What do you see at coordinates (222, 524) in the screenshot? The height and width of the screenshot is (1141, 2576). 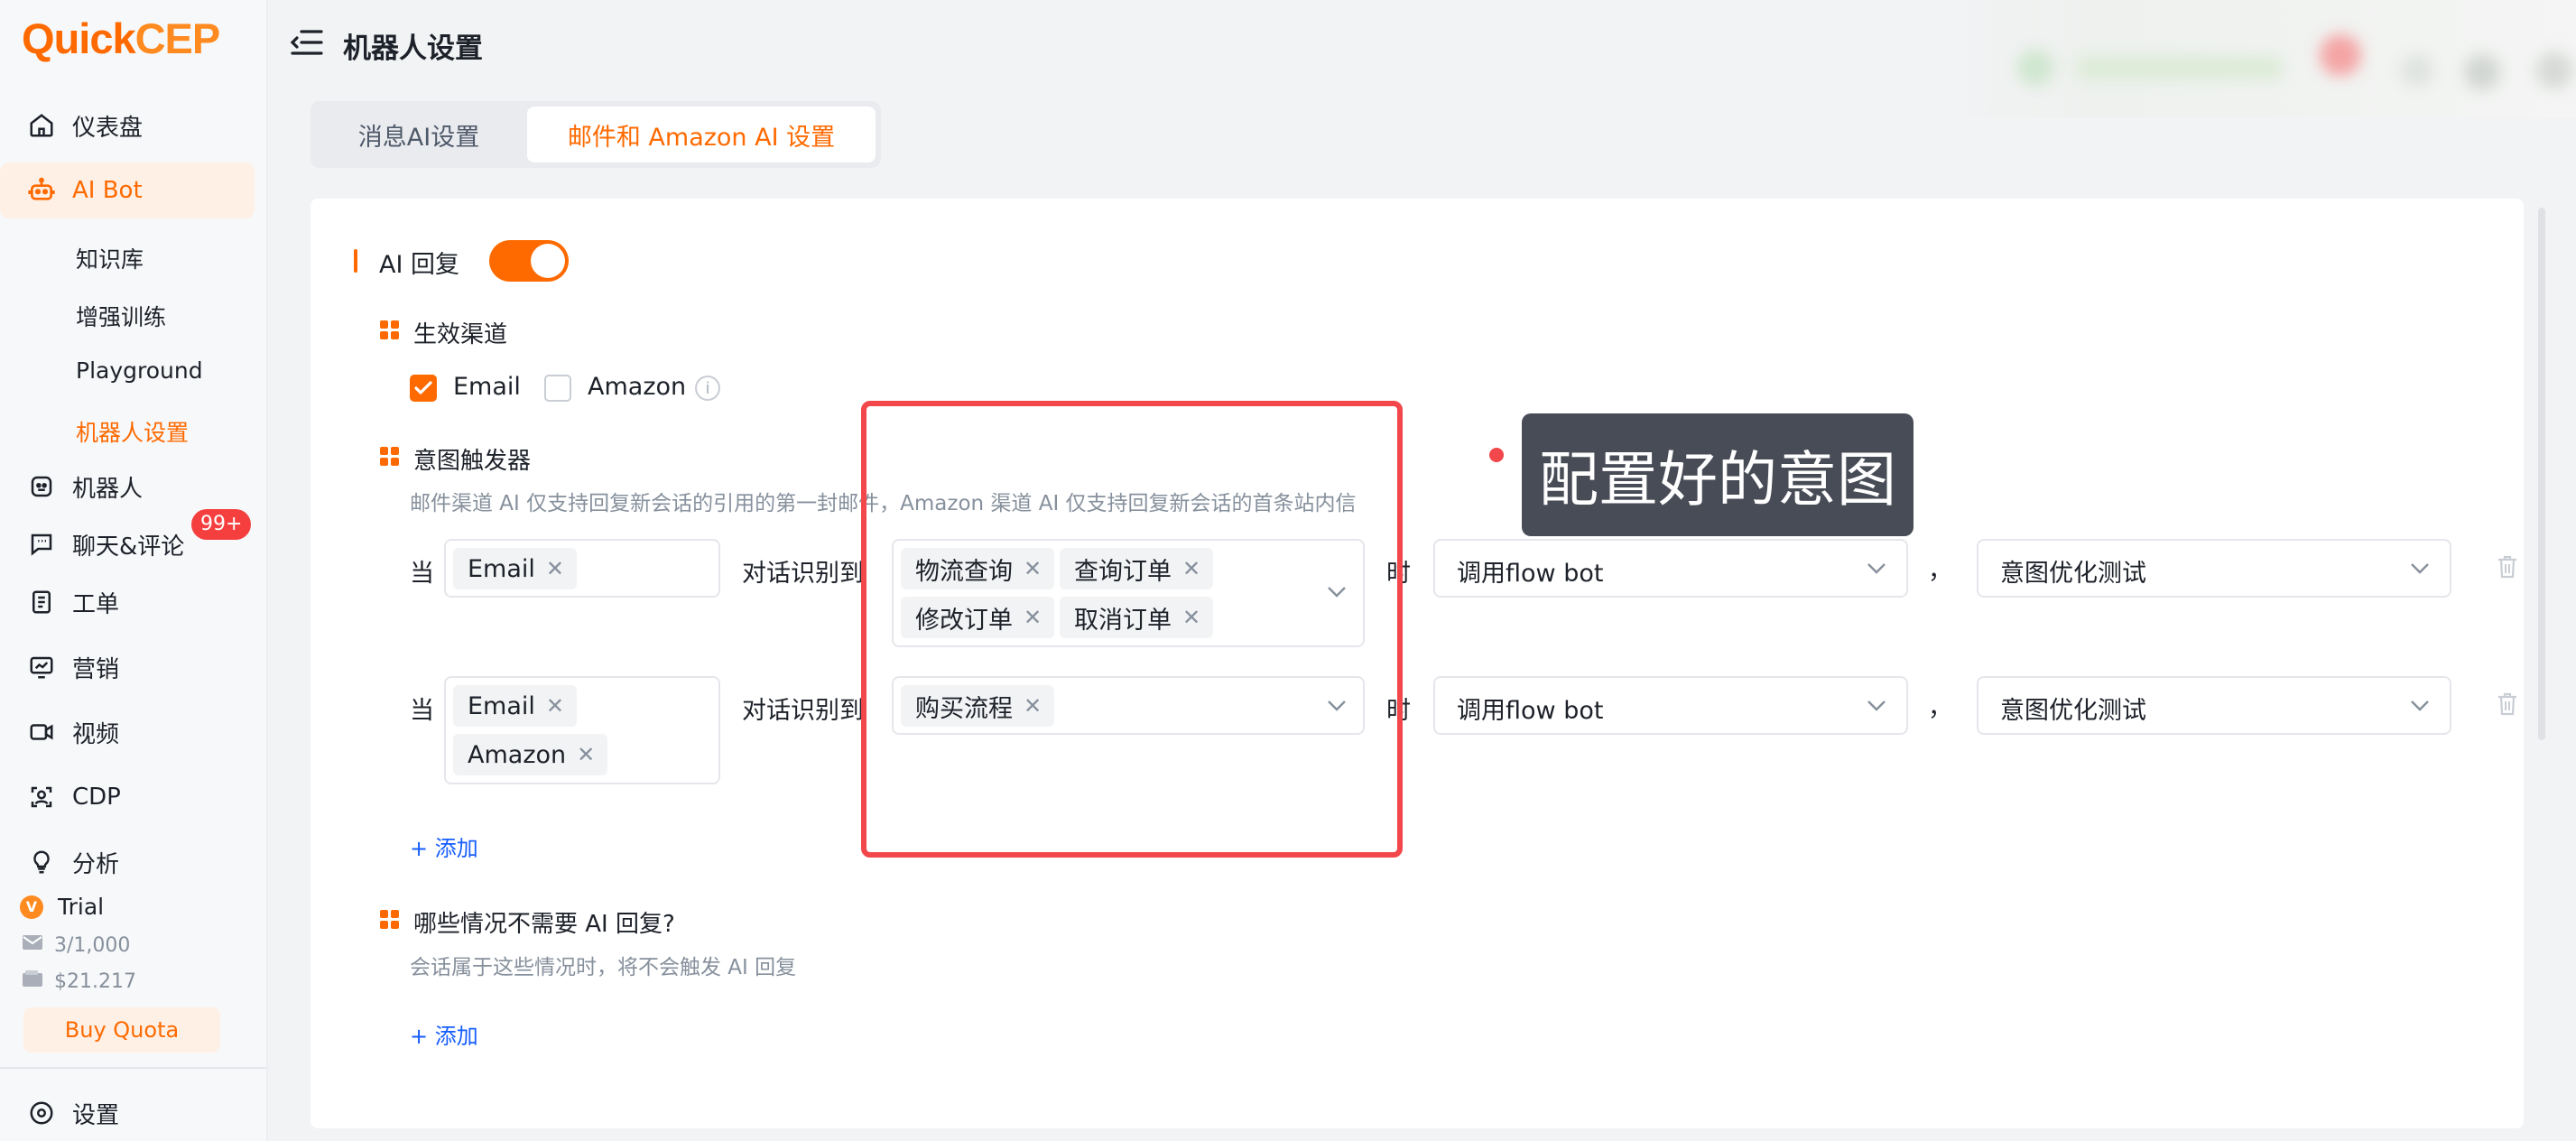 I see `chat-count-badge: 99+` at bounding box center [222, 524].